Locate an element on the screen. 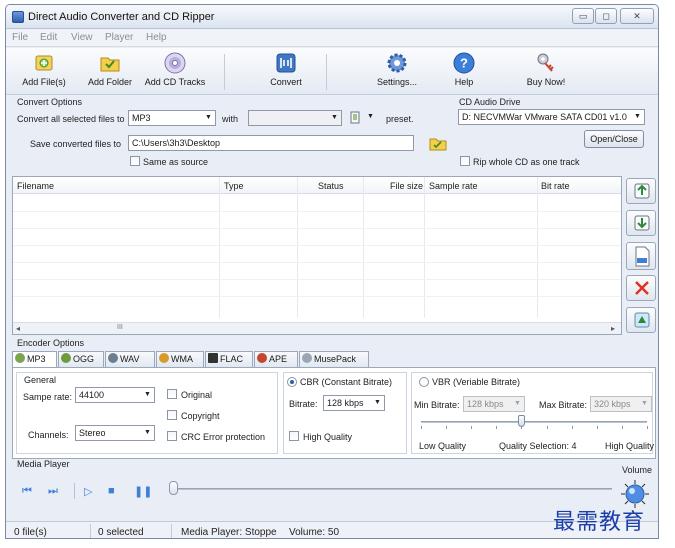 This screenshot has height=548, width=675. help-button: ? Help is located at coordinates (464, 72).